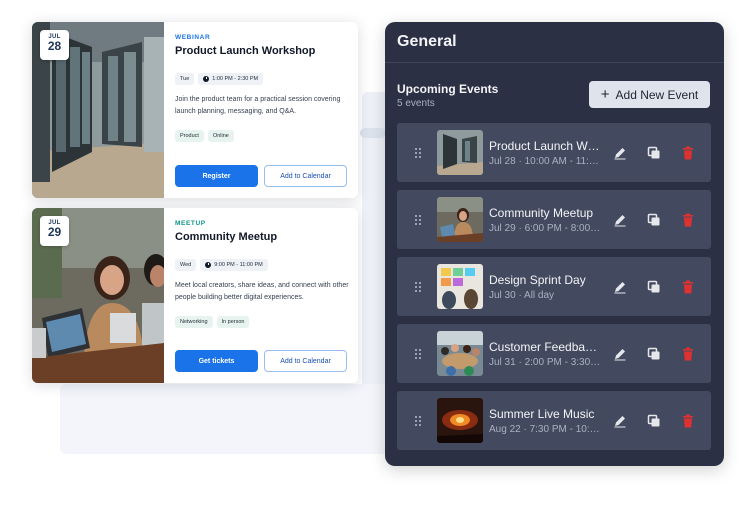  Describe the element at coordinates (545, 145) in the screenshot. I see `event-row-title: Product Launch Workshop` at that location.